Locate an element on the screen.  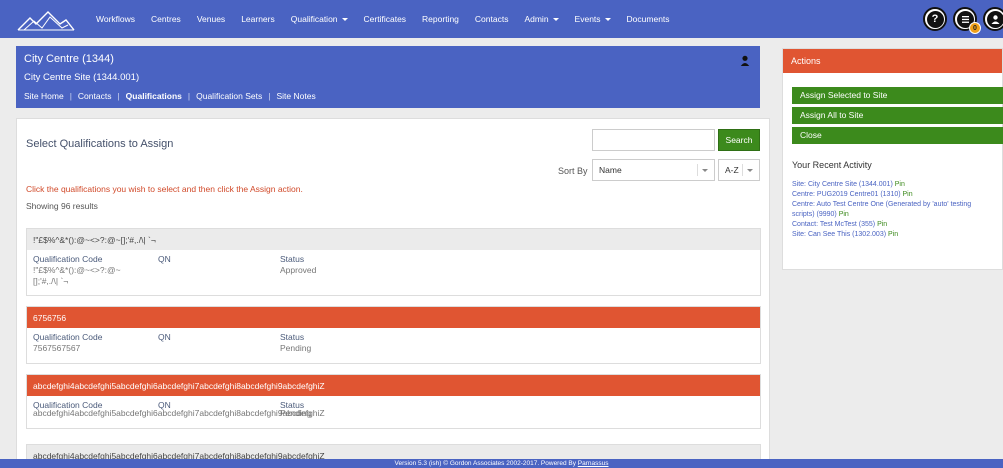
code-value: 7567567567 is located at coordinates (57, 348).